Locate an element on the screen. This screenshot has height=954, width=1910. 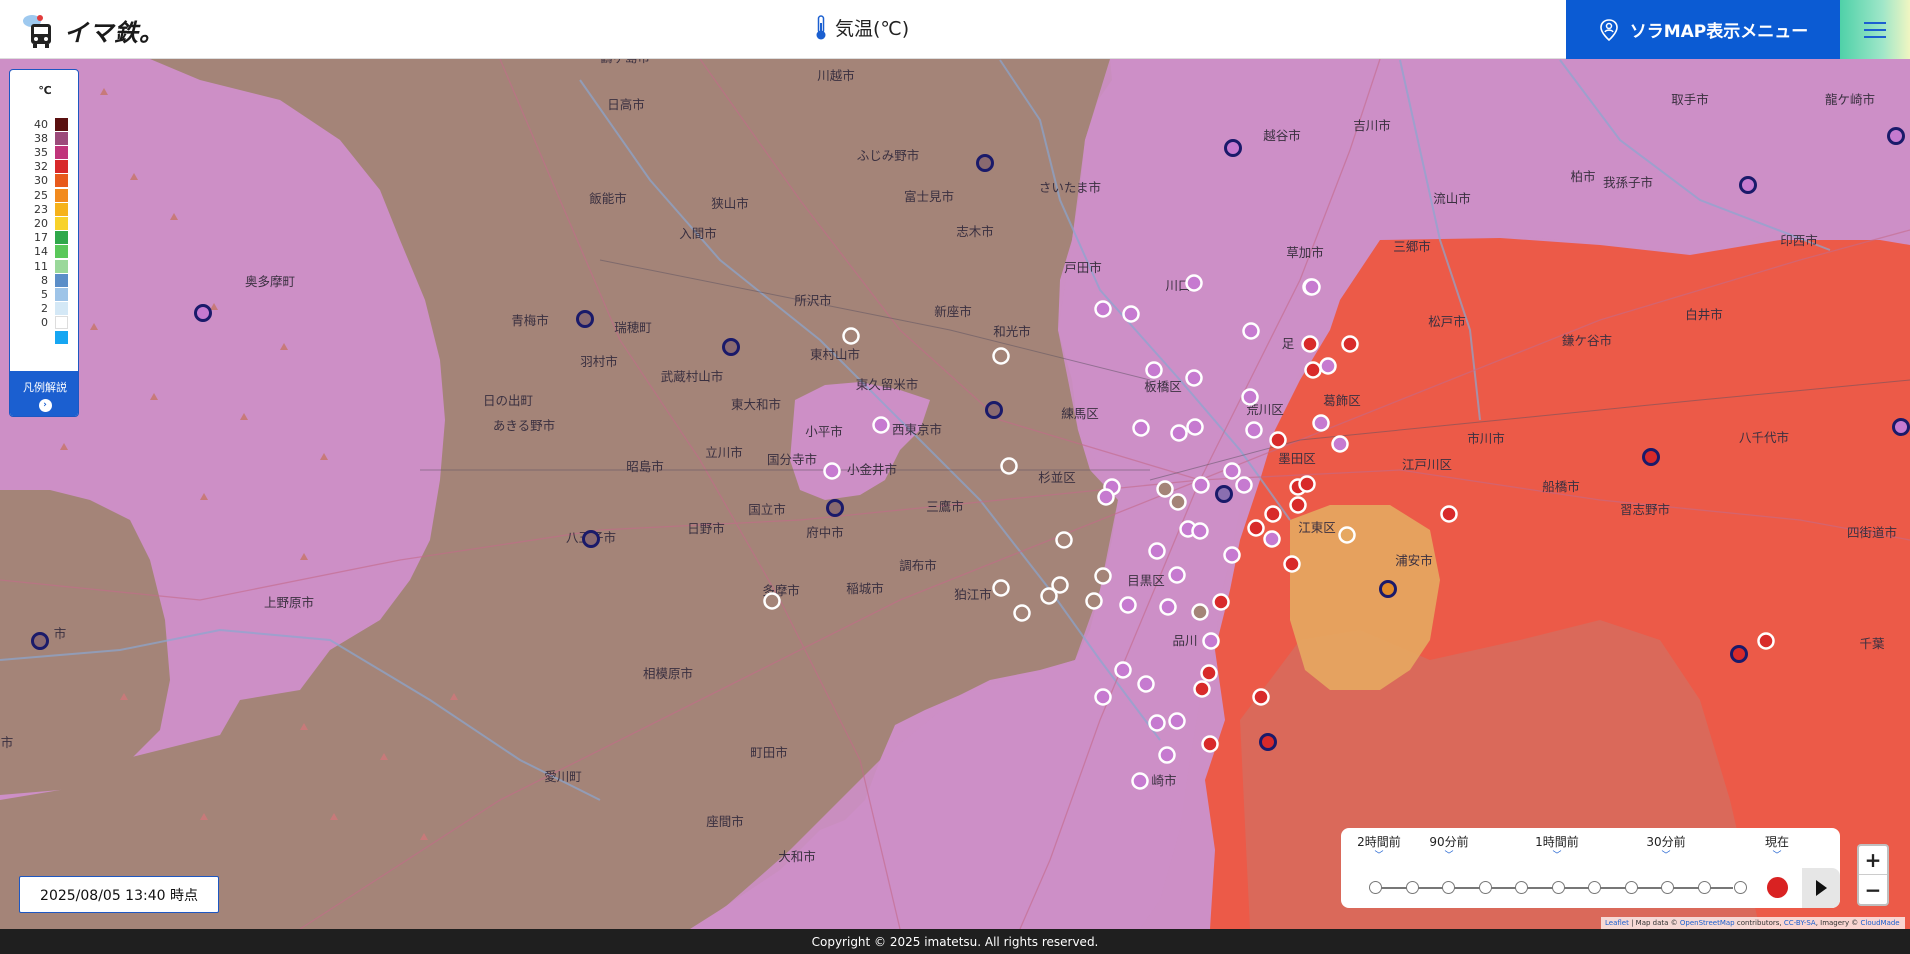
legend-explanation-button: 凡例解説 › is located at coordinates (44, 393).